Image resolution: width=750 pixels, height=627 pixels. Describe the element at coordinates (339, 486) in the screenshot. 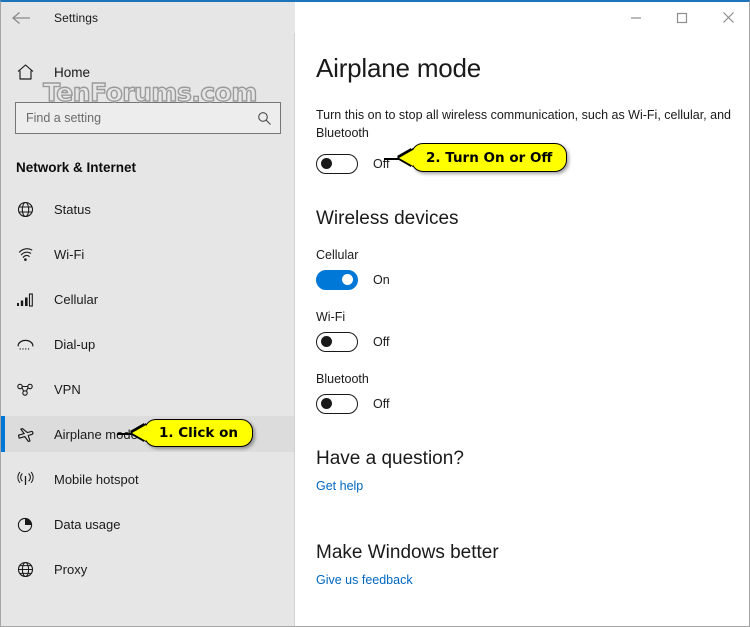

I see `get-help-link: Get help` at that location.